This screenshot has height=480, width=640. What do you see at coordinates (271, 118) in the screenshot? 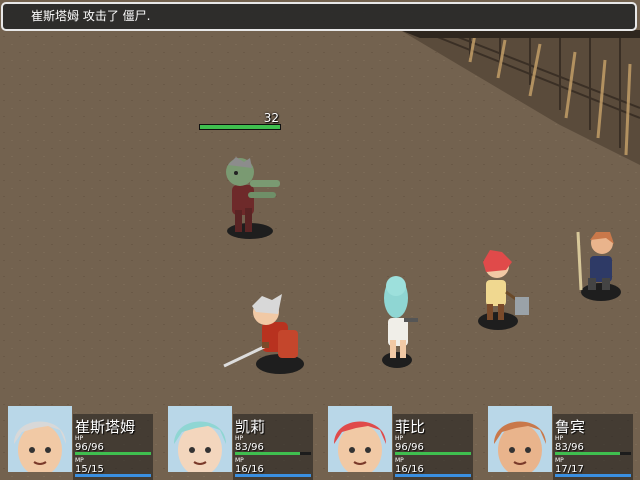
I see `enemy-hp-value: 32` at bounding box center [271, 118].